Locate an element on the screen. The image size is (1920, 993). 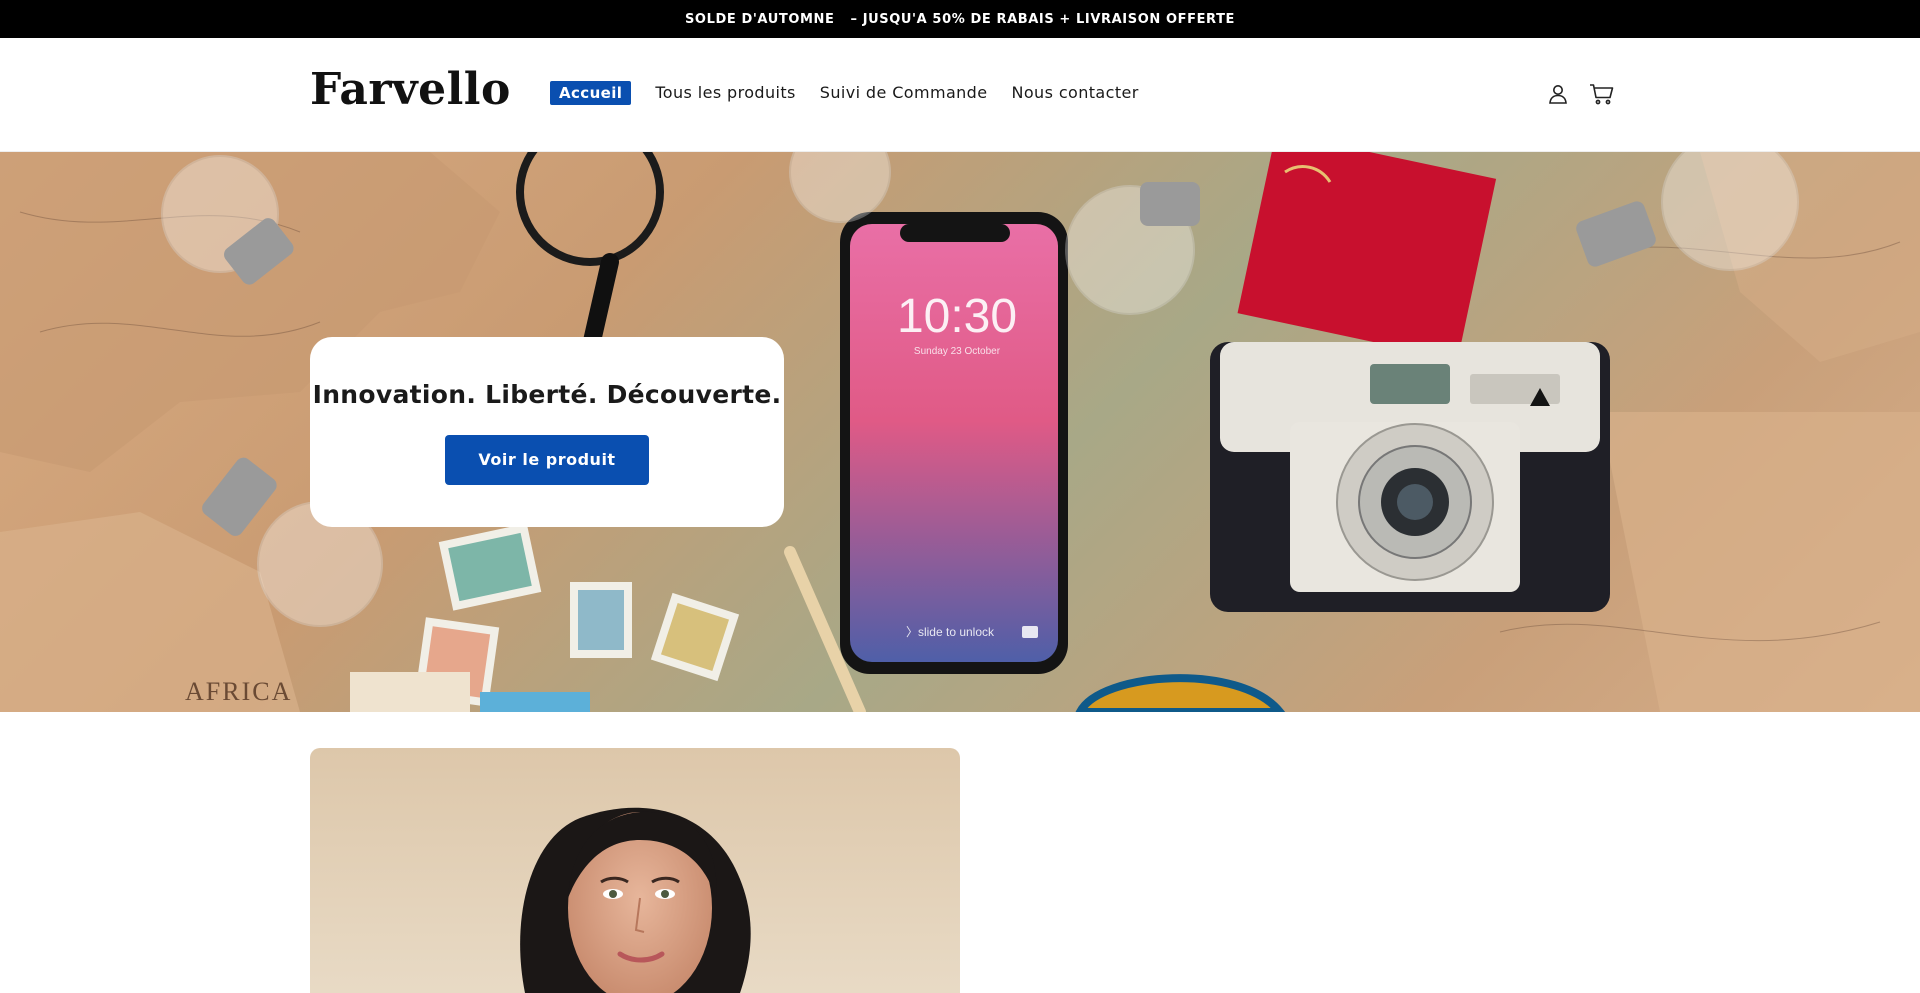
header-actions is located at coordinates (1588, 94).